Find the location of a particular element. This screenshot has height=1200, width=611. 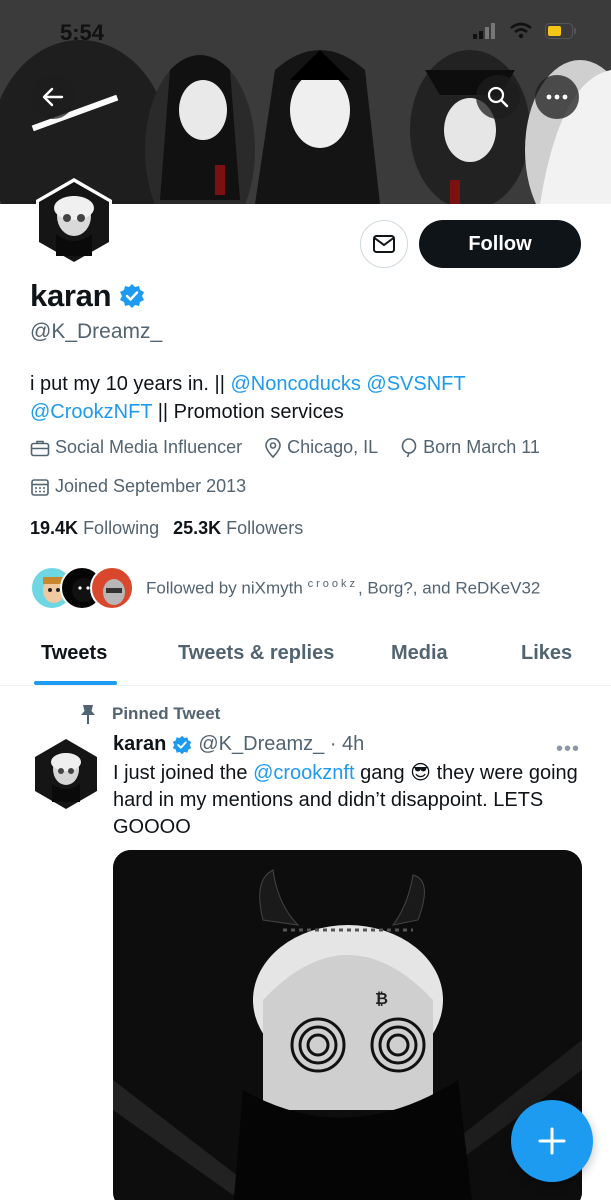

mention-svsnft: @SVSNFT is located at coordinates (415, 384).